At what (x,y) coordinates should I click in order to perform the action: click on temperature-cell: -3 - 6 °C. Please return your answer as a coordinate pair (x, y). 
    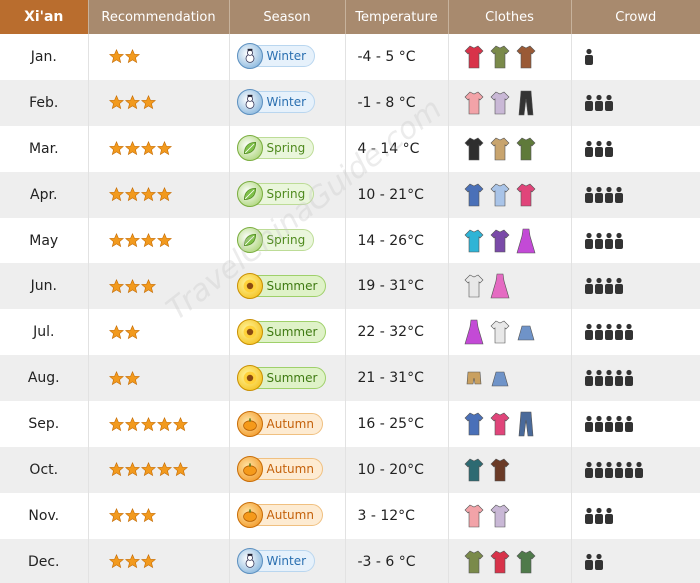
    Looking at the image, I should click on (397, 560).